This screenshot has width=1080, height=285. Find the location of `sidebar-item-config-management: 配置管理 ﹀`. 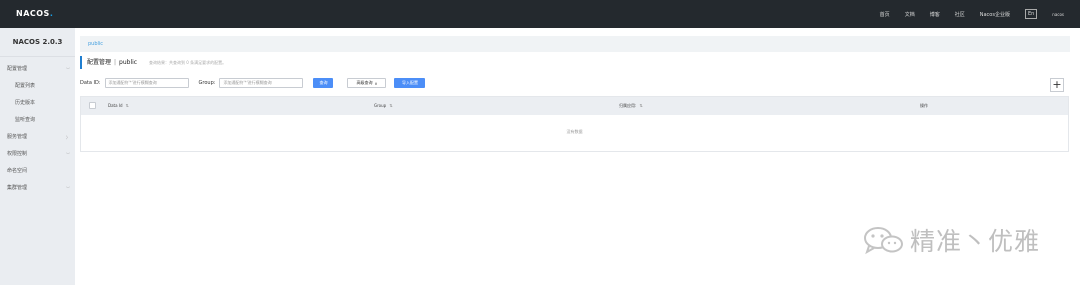

sidebar-item-config-management: 配置管理 ﹀ is located at coordinates (37, 69).